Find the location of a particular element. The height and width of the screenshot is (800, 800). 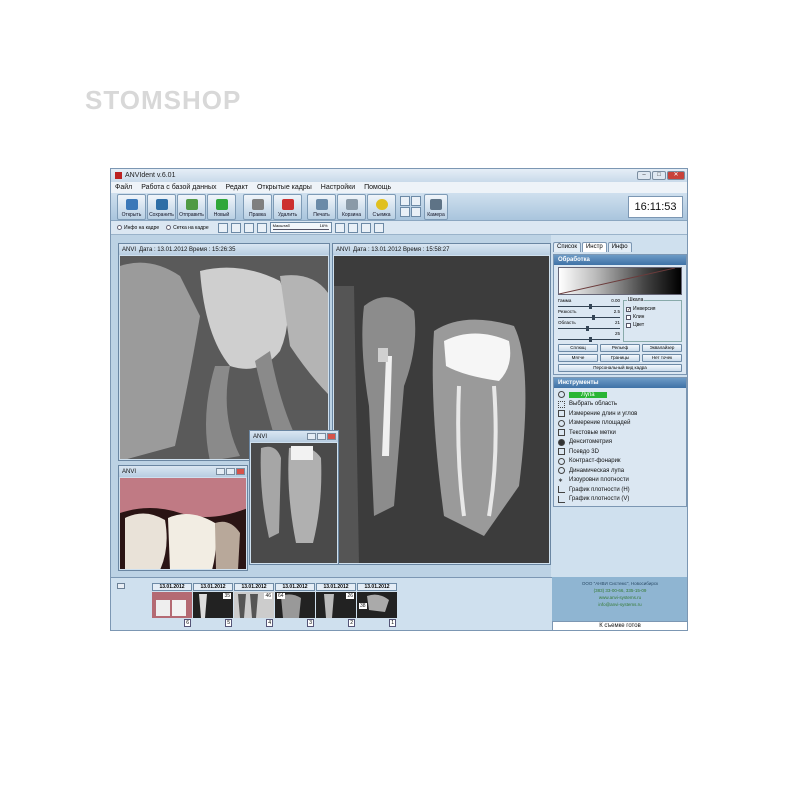

new-button: Новый is located at coordinates (221, 206).